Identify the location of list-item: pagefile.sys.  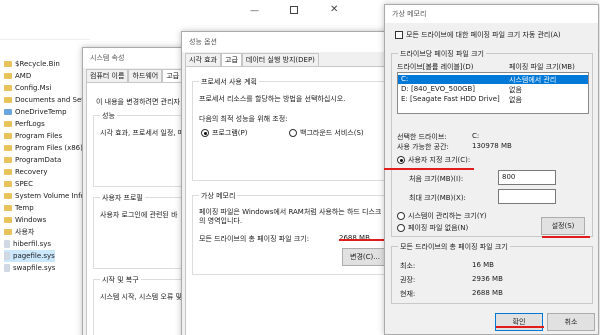
(29, 256).